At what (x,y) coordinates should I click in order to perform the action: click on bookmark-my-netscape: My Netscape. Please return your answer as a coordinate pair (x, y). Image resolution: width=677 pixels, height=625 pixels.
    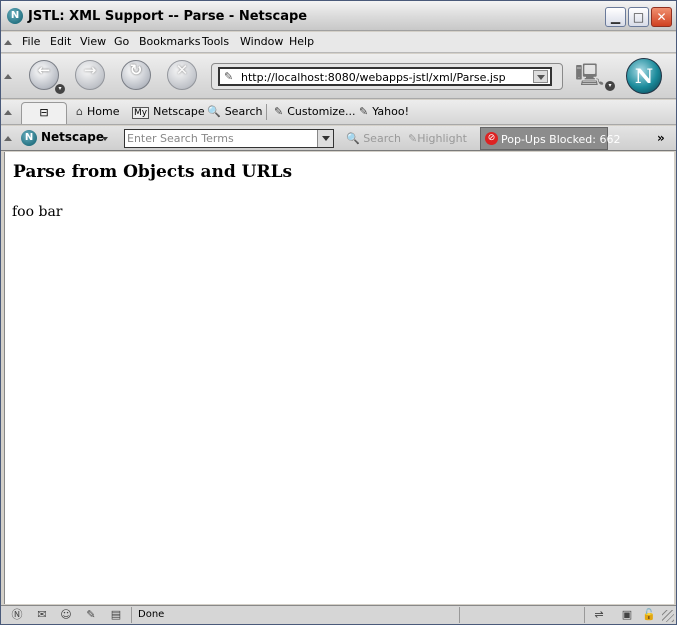
    Looking at the image, I should click on (168, 112).